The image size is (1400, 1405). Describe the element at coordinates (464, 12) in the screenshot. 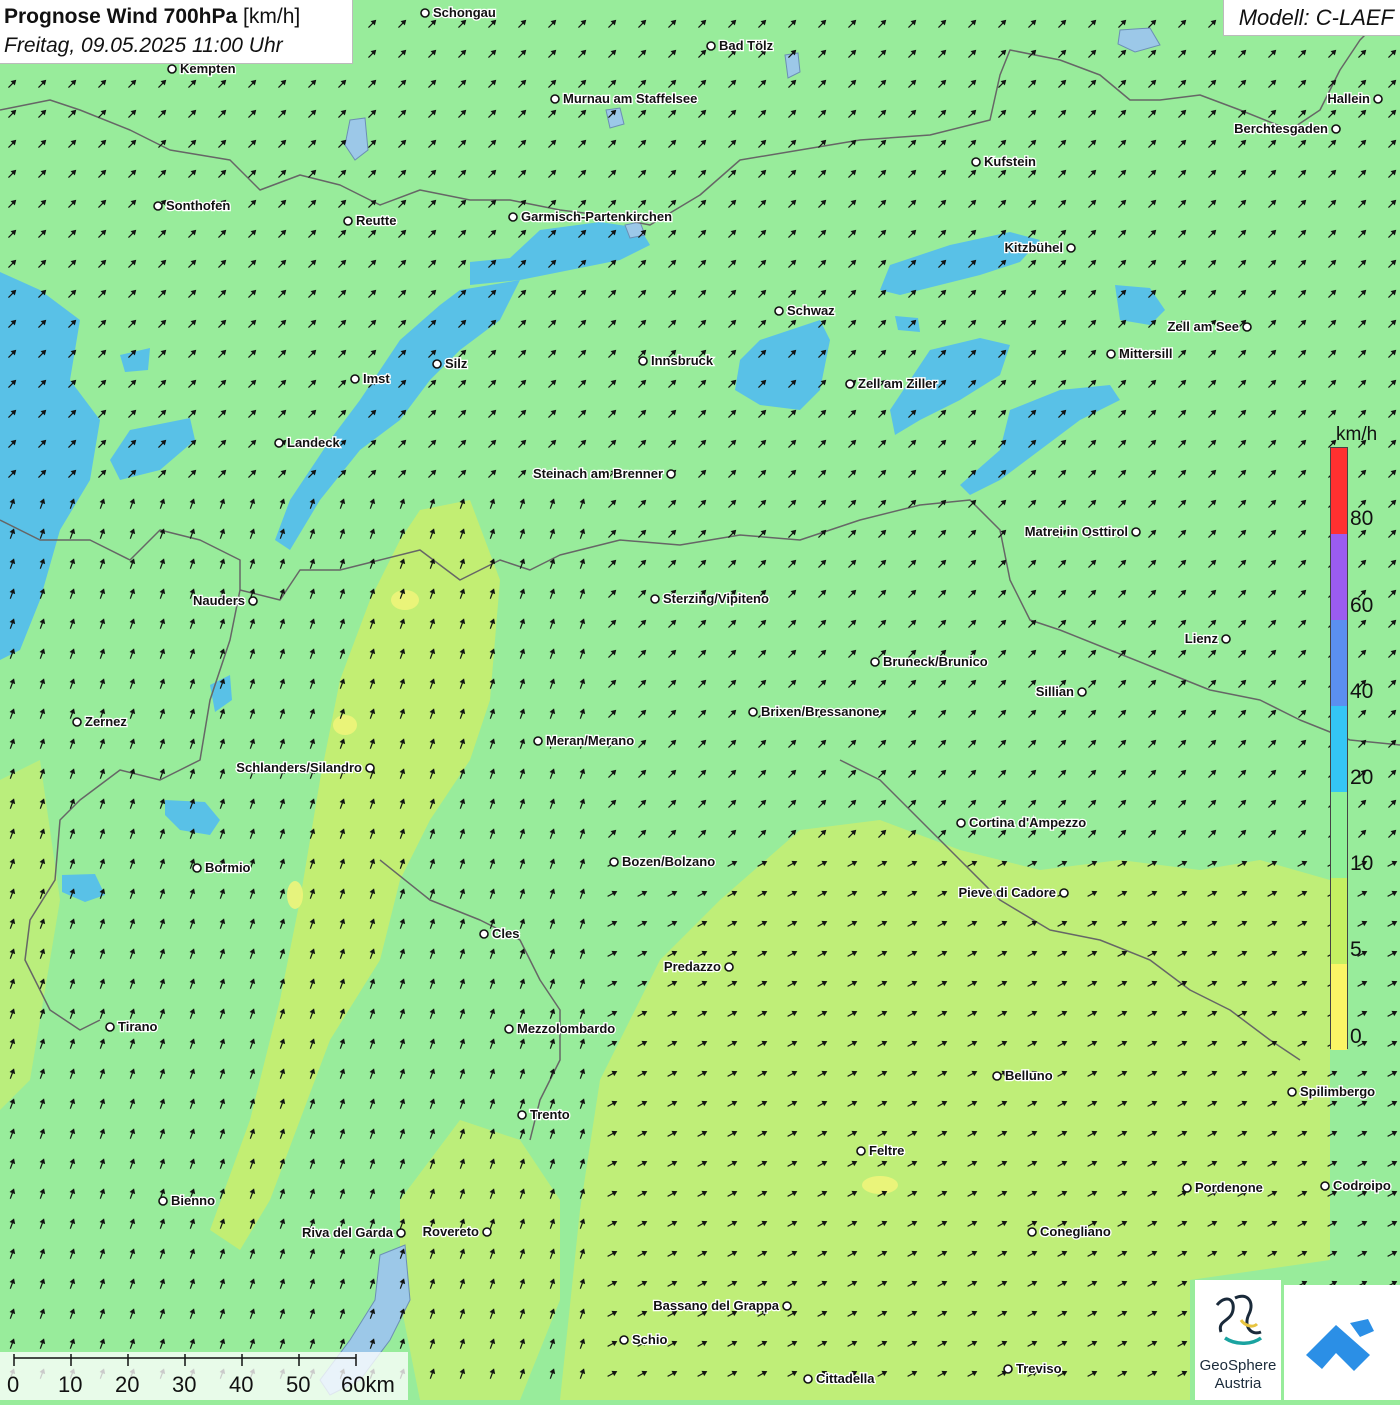

I see `city-label: Schongau` at that location.